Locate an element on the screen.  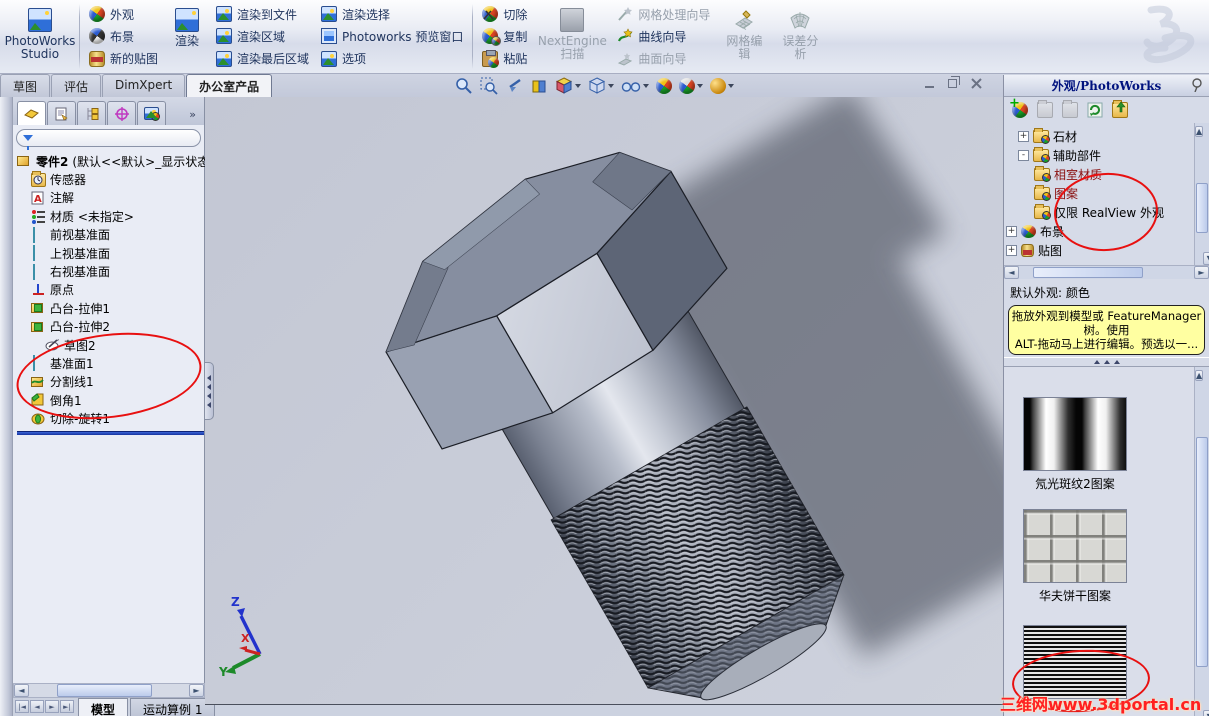
last-tab-button: ►| is located at coordinates (67, 706).